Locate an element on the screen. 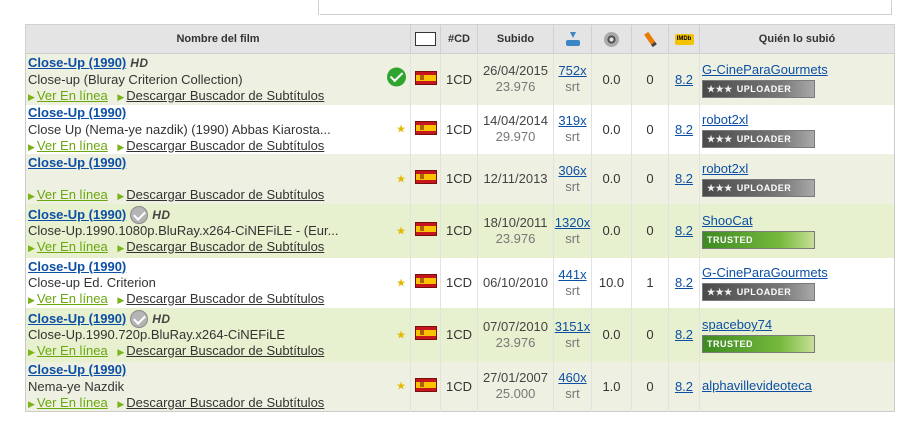 The height and width of the screenshot is (431, 905). pencil-icon is located at coordinates (650, 39).